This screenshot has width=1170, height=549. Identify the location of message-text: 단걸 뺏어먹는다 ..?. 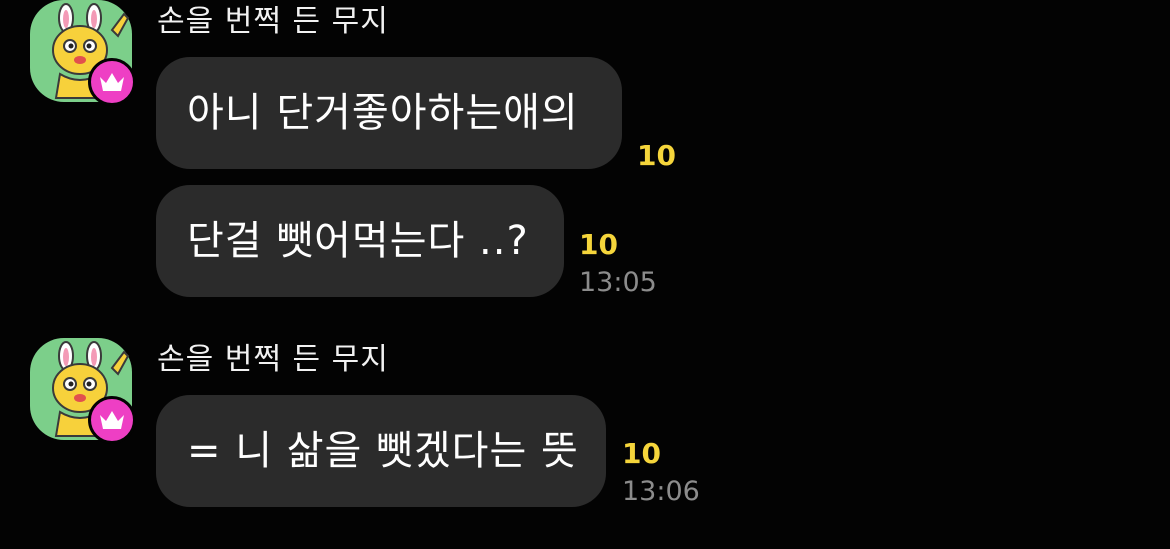
(358, 241).